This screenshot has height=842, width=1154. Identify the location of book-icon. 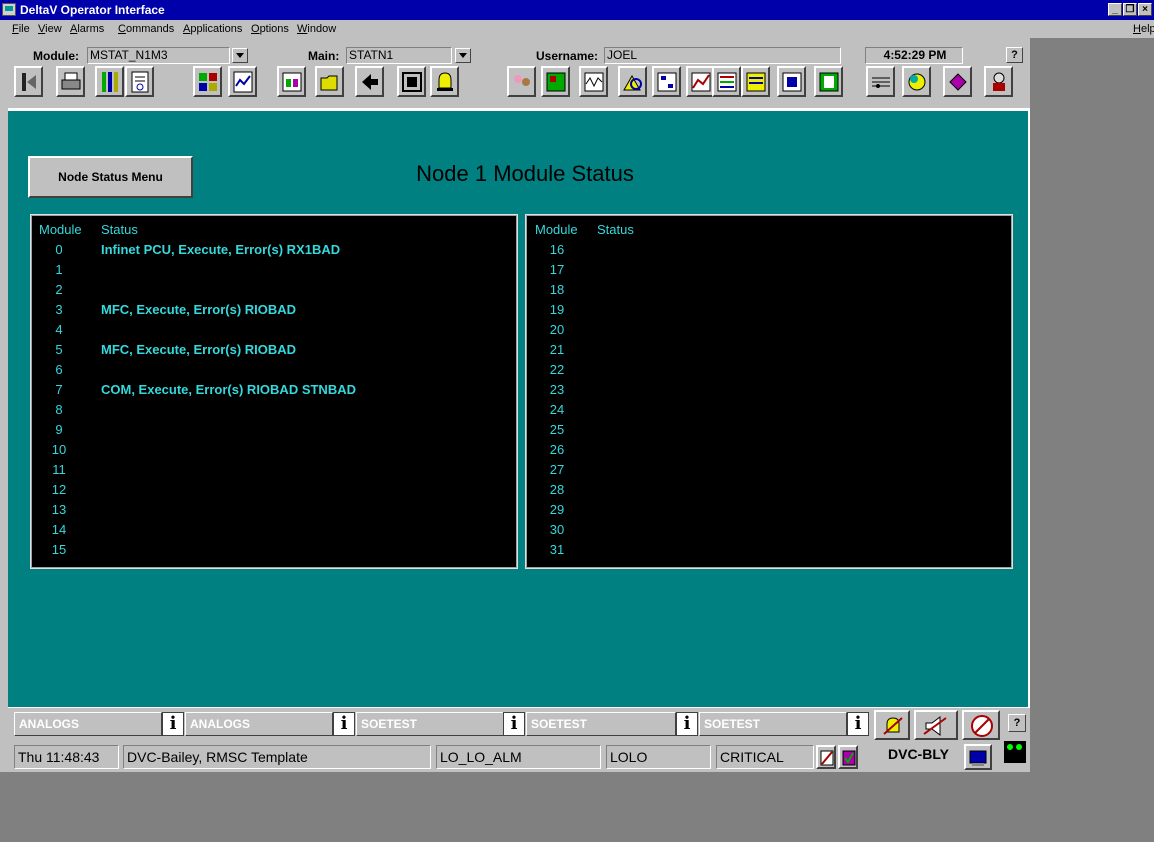
(957, 81).